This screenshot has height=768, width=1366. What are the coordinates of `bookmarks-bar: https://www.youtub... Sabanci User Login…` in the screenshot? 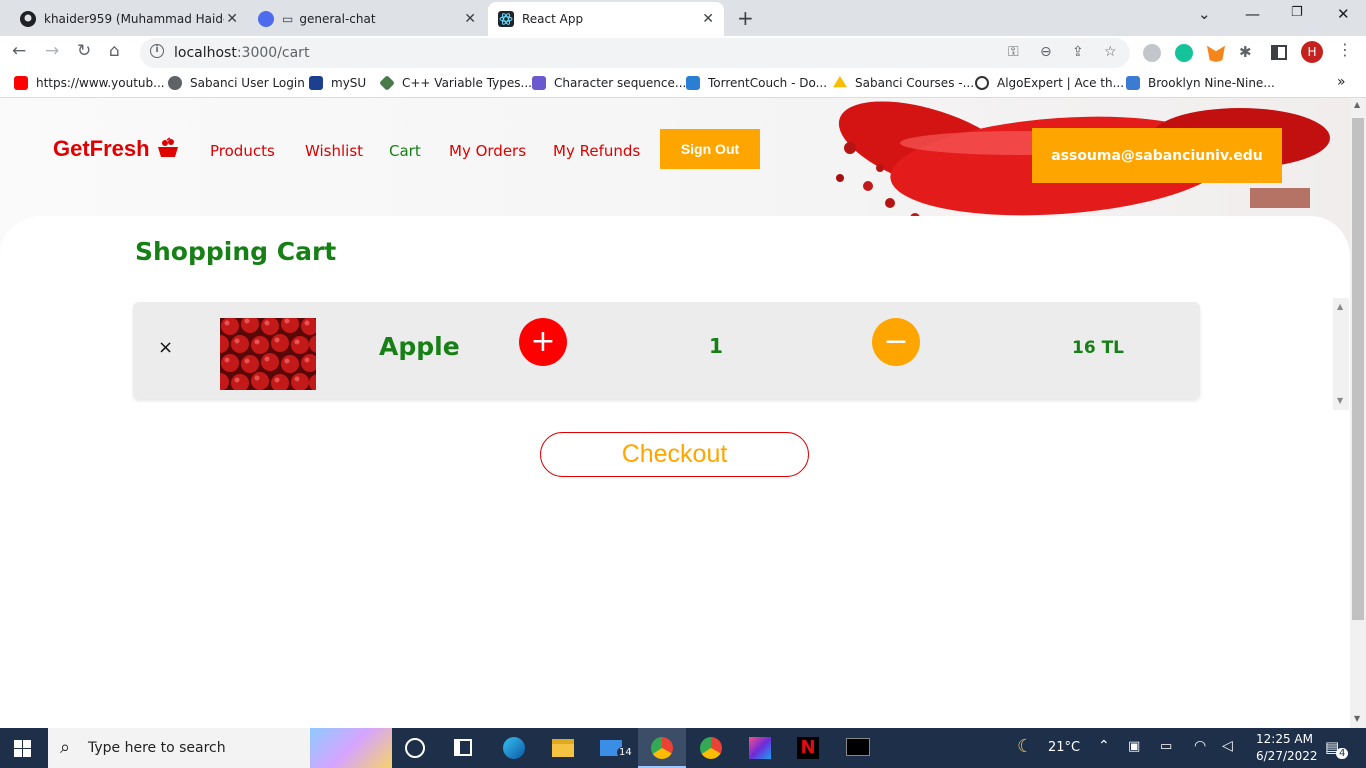 It's located at (683, 84).